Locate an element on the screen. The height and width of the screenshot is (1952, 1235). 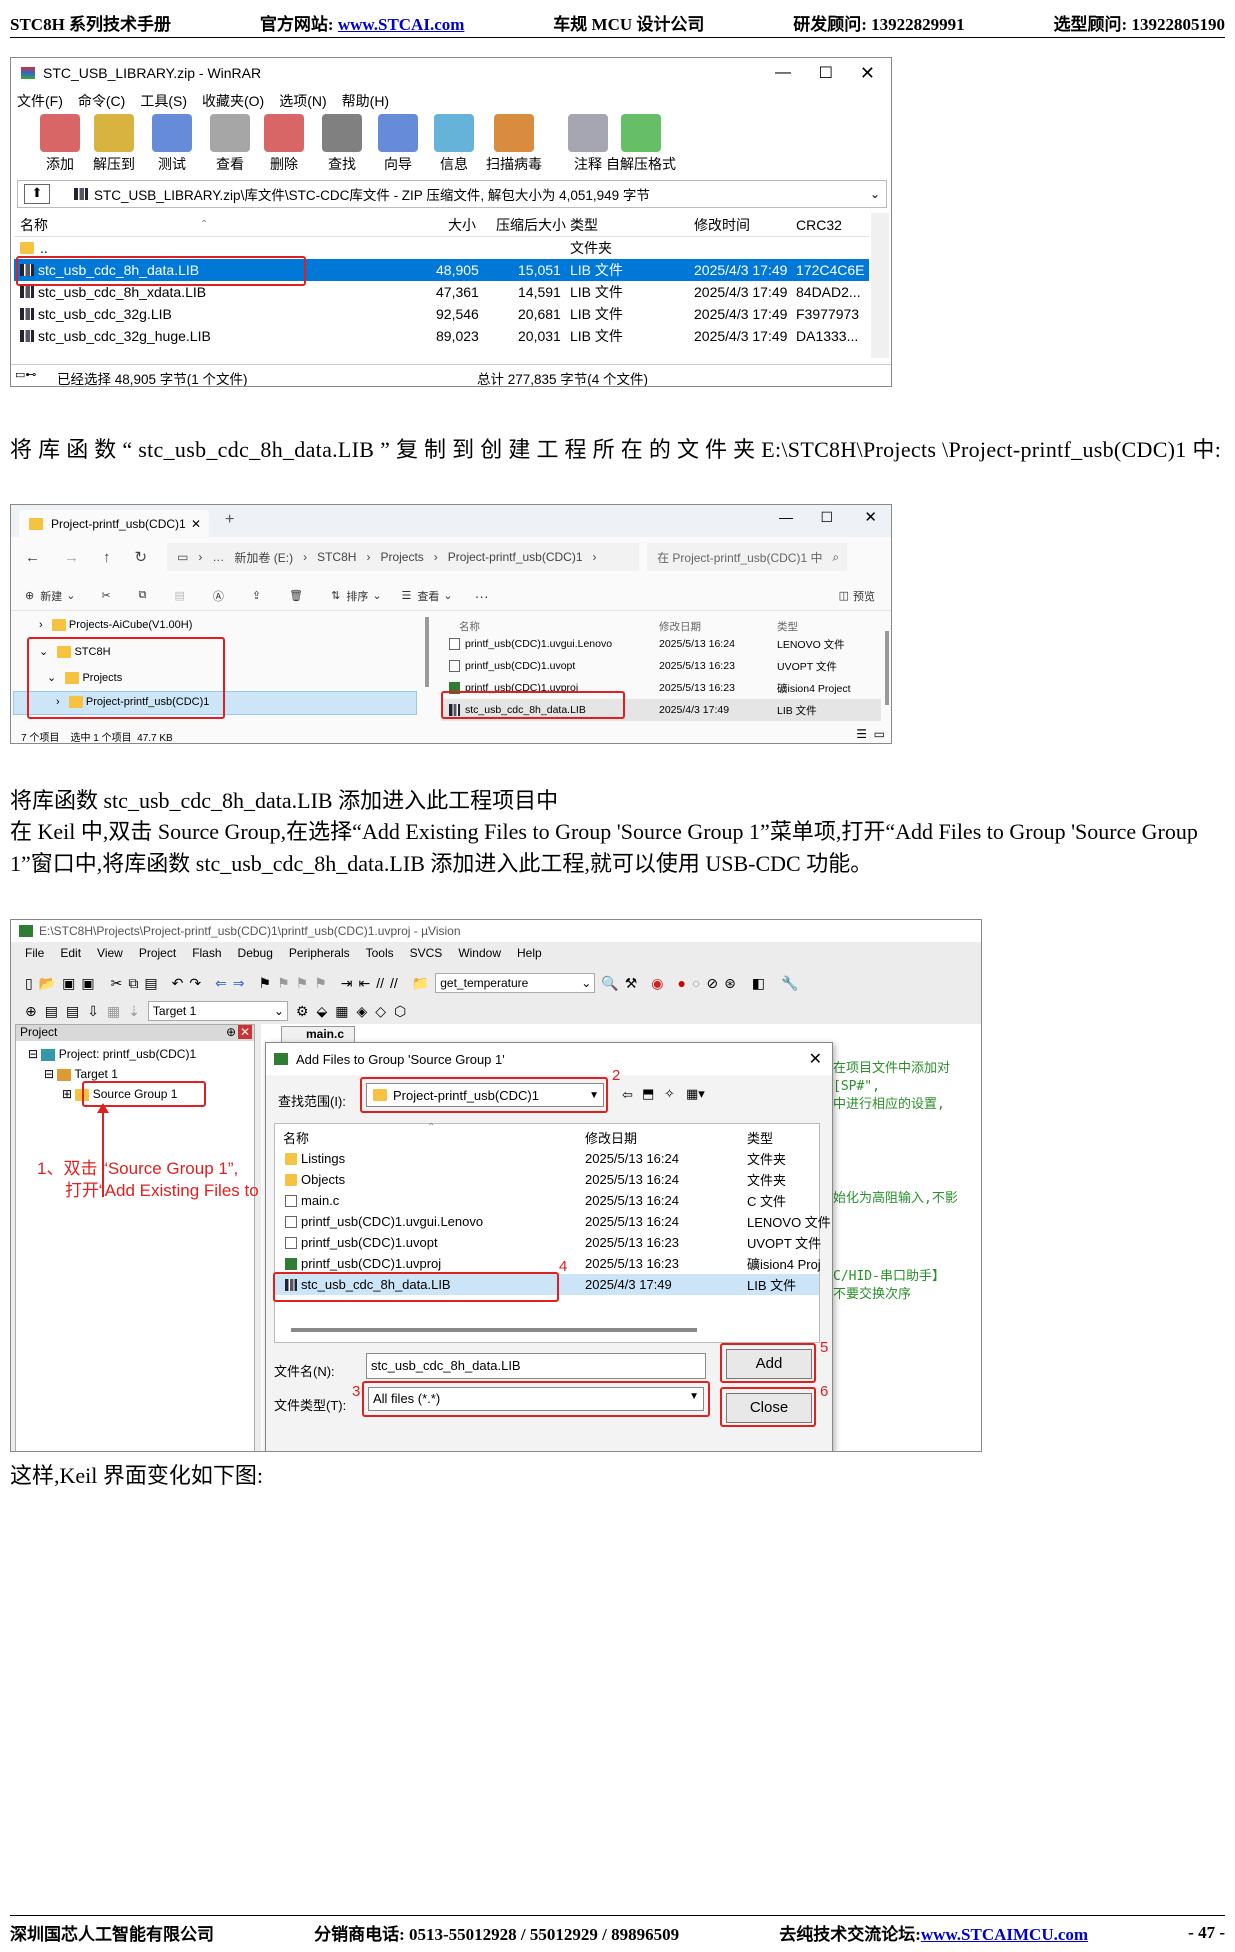
new-tab-icon: + is located at coordinates (229, 520).